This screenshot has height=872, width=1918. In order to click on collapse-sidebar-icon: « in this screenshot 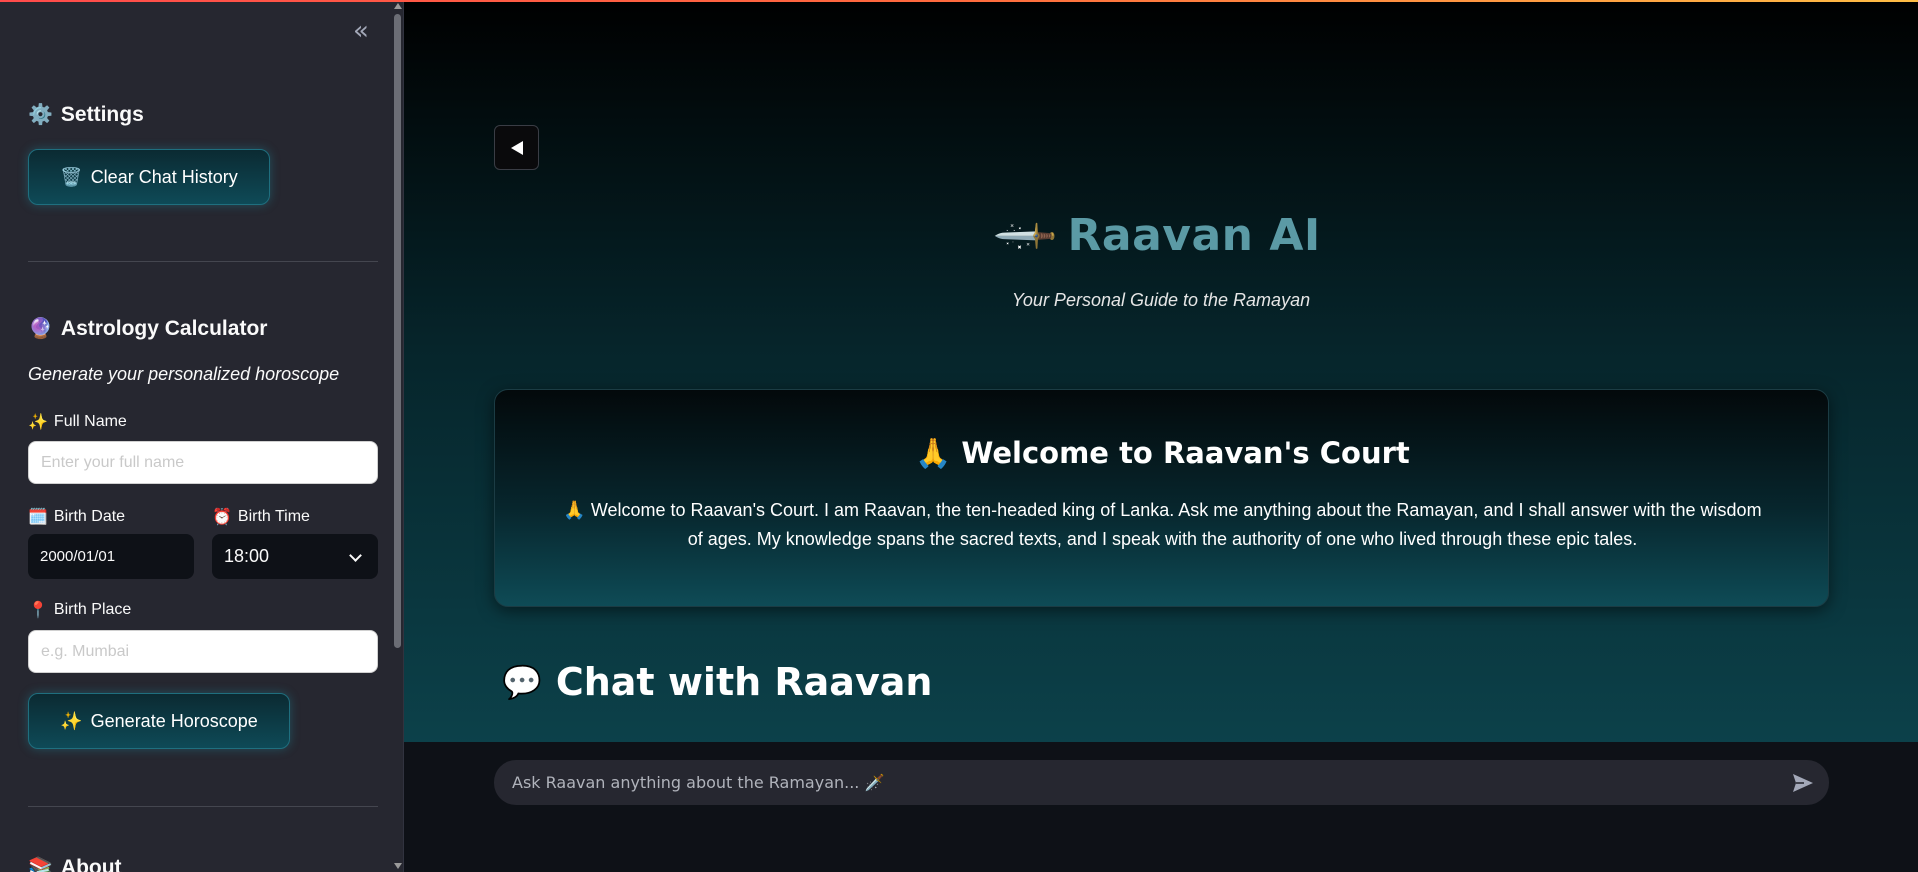, I will do `click(361, 33)`.